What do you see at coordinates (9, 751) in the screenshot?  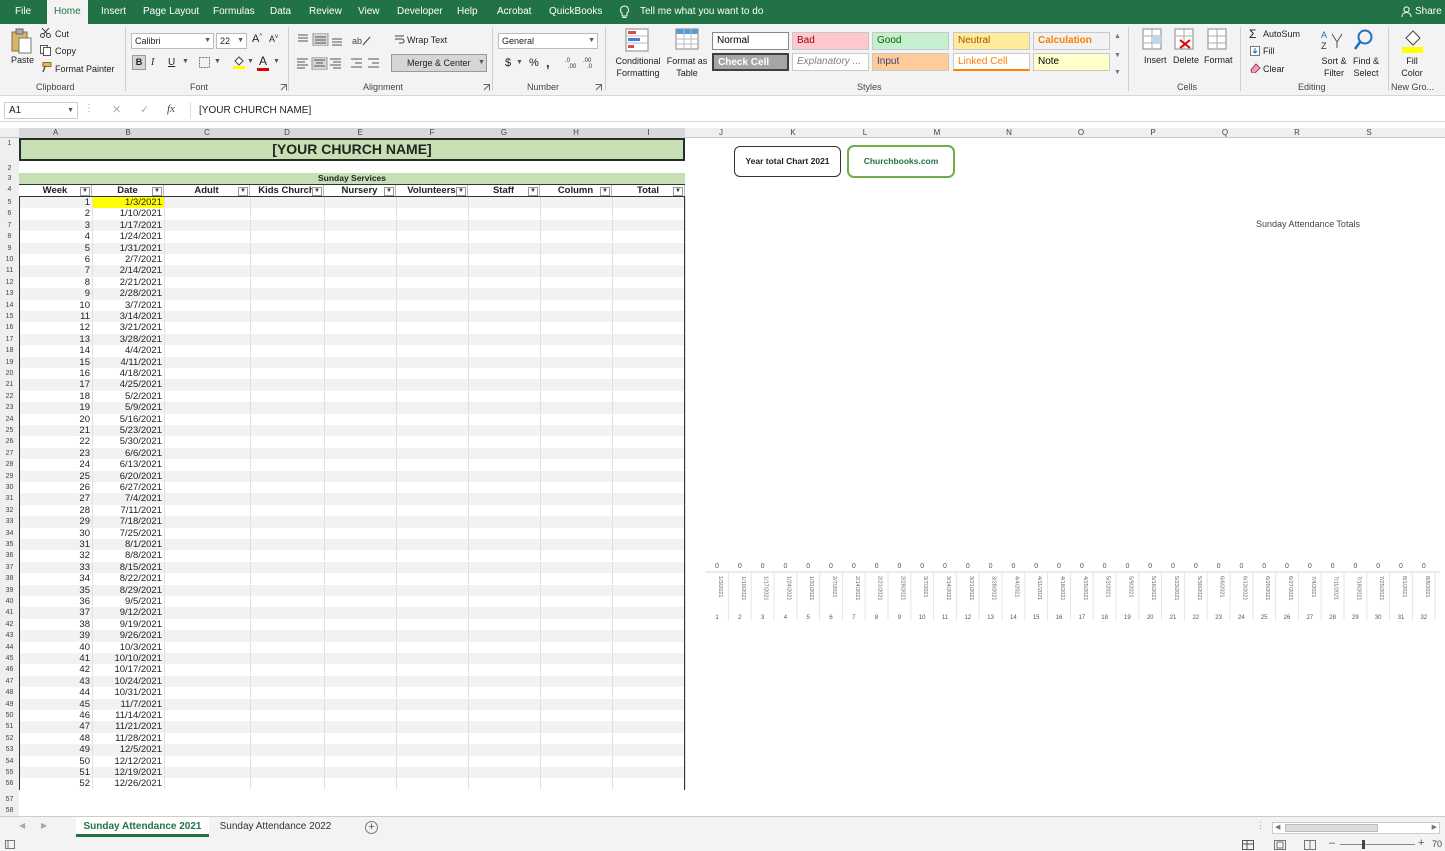 I see `row-header: 53` at bounding box center [9, 751].